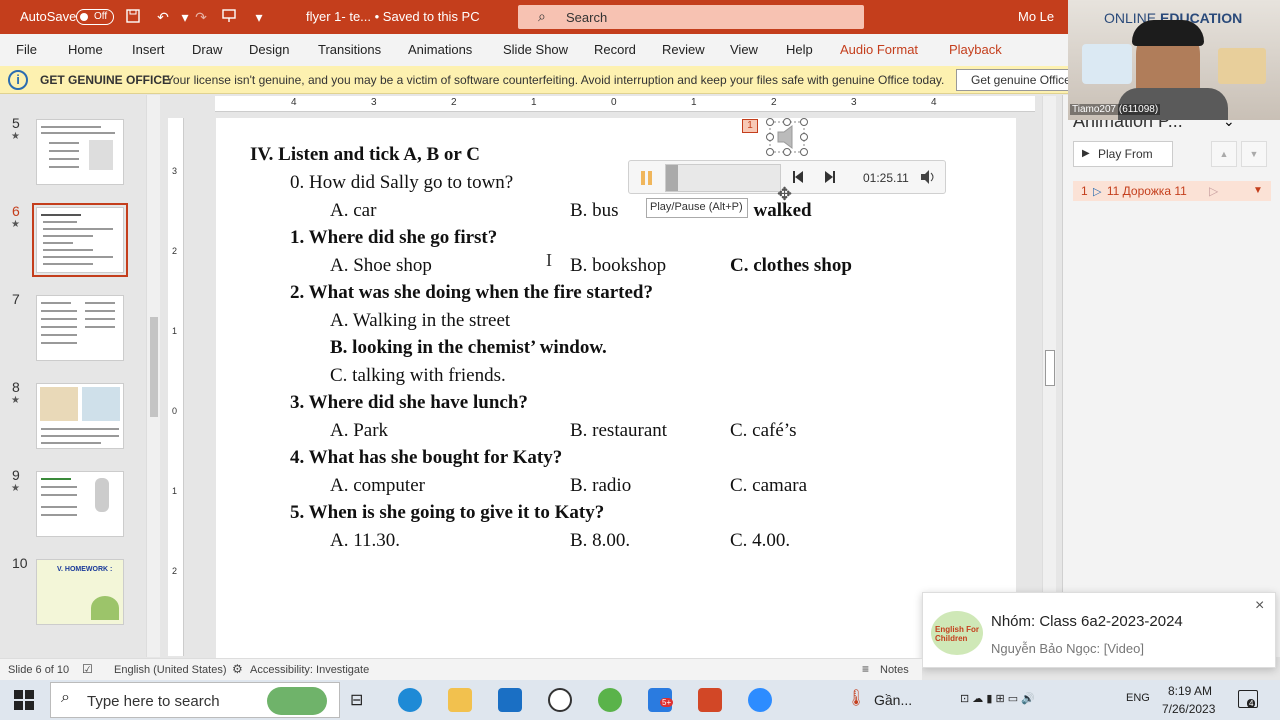 The width and height of the screenshot is (1280, 720). Describe the element at coordinates (535, 49) in the screenshot. I see `tab-slide-show: Slide Show` at that location.